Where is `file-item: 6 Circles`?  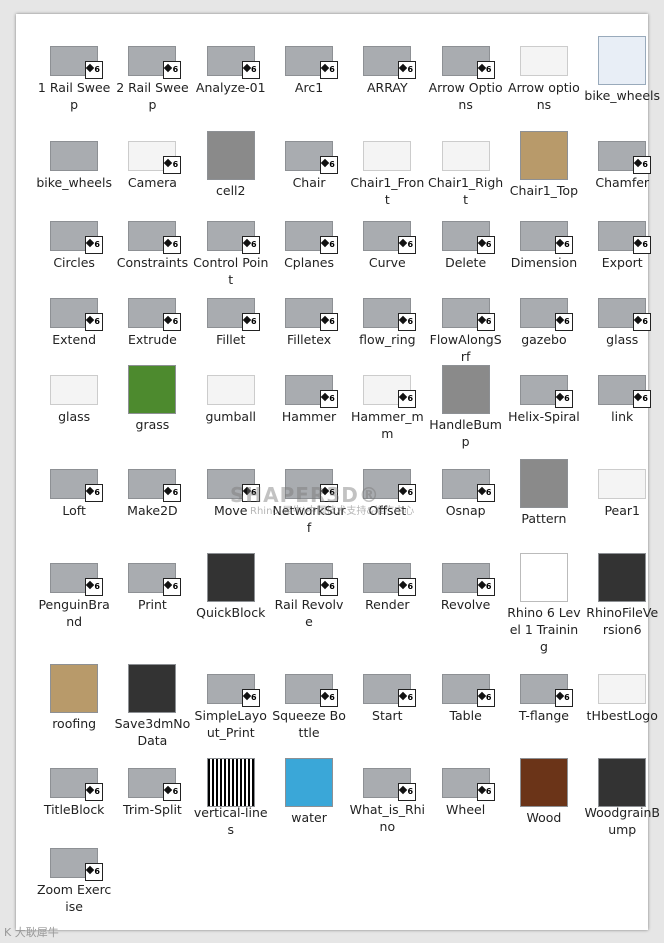 file-item: 6 Circles is located at coordinates (74, 249).